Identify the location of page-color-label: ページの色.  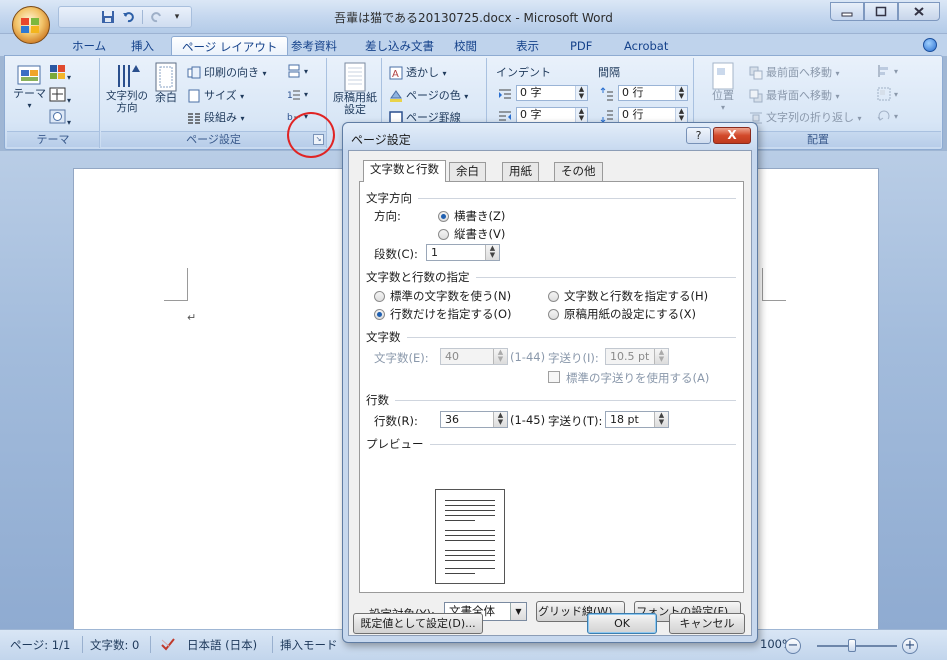
(433, 95).